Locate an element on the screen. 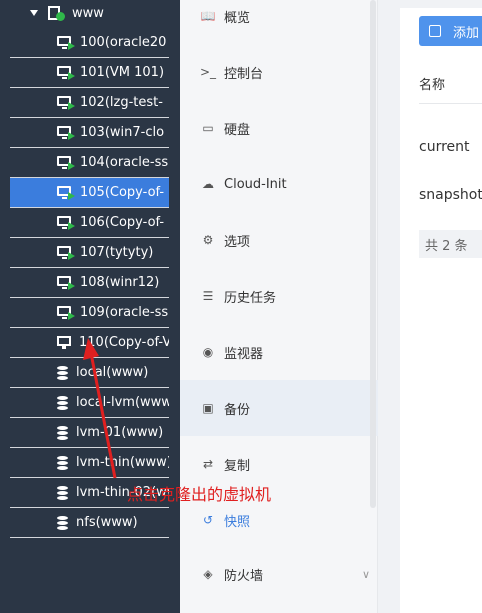  annotation-text: 点击克隆出的虚拟机 is located at coordinates (199, 494).